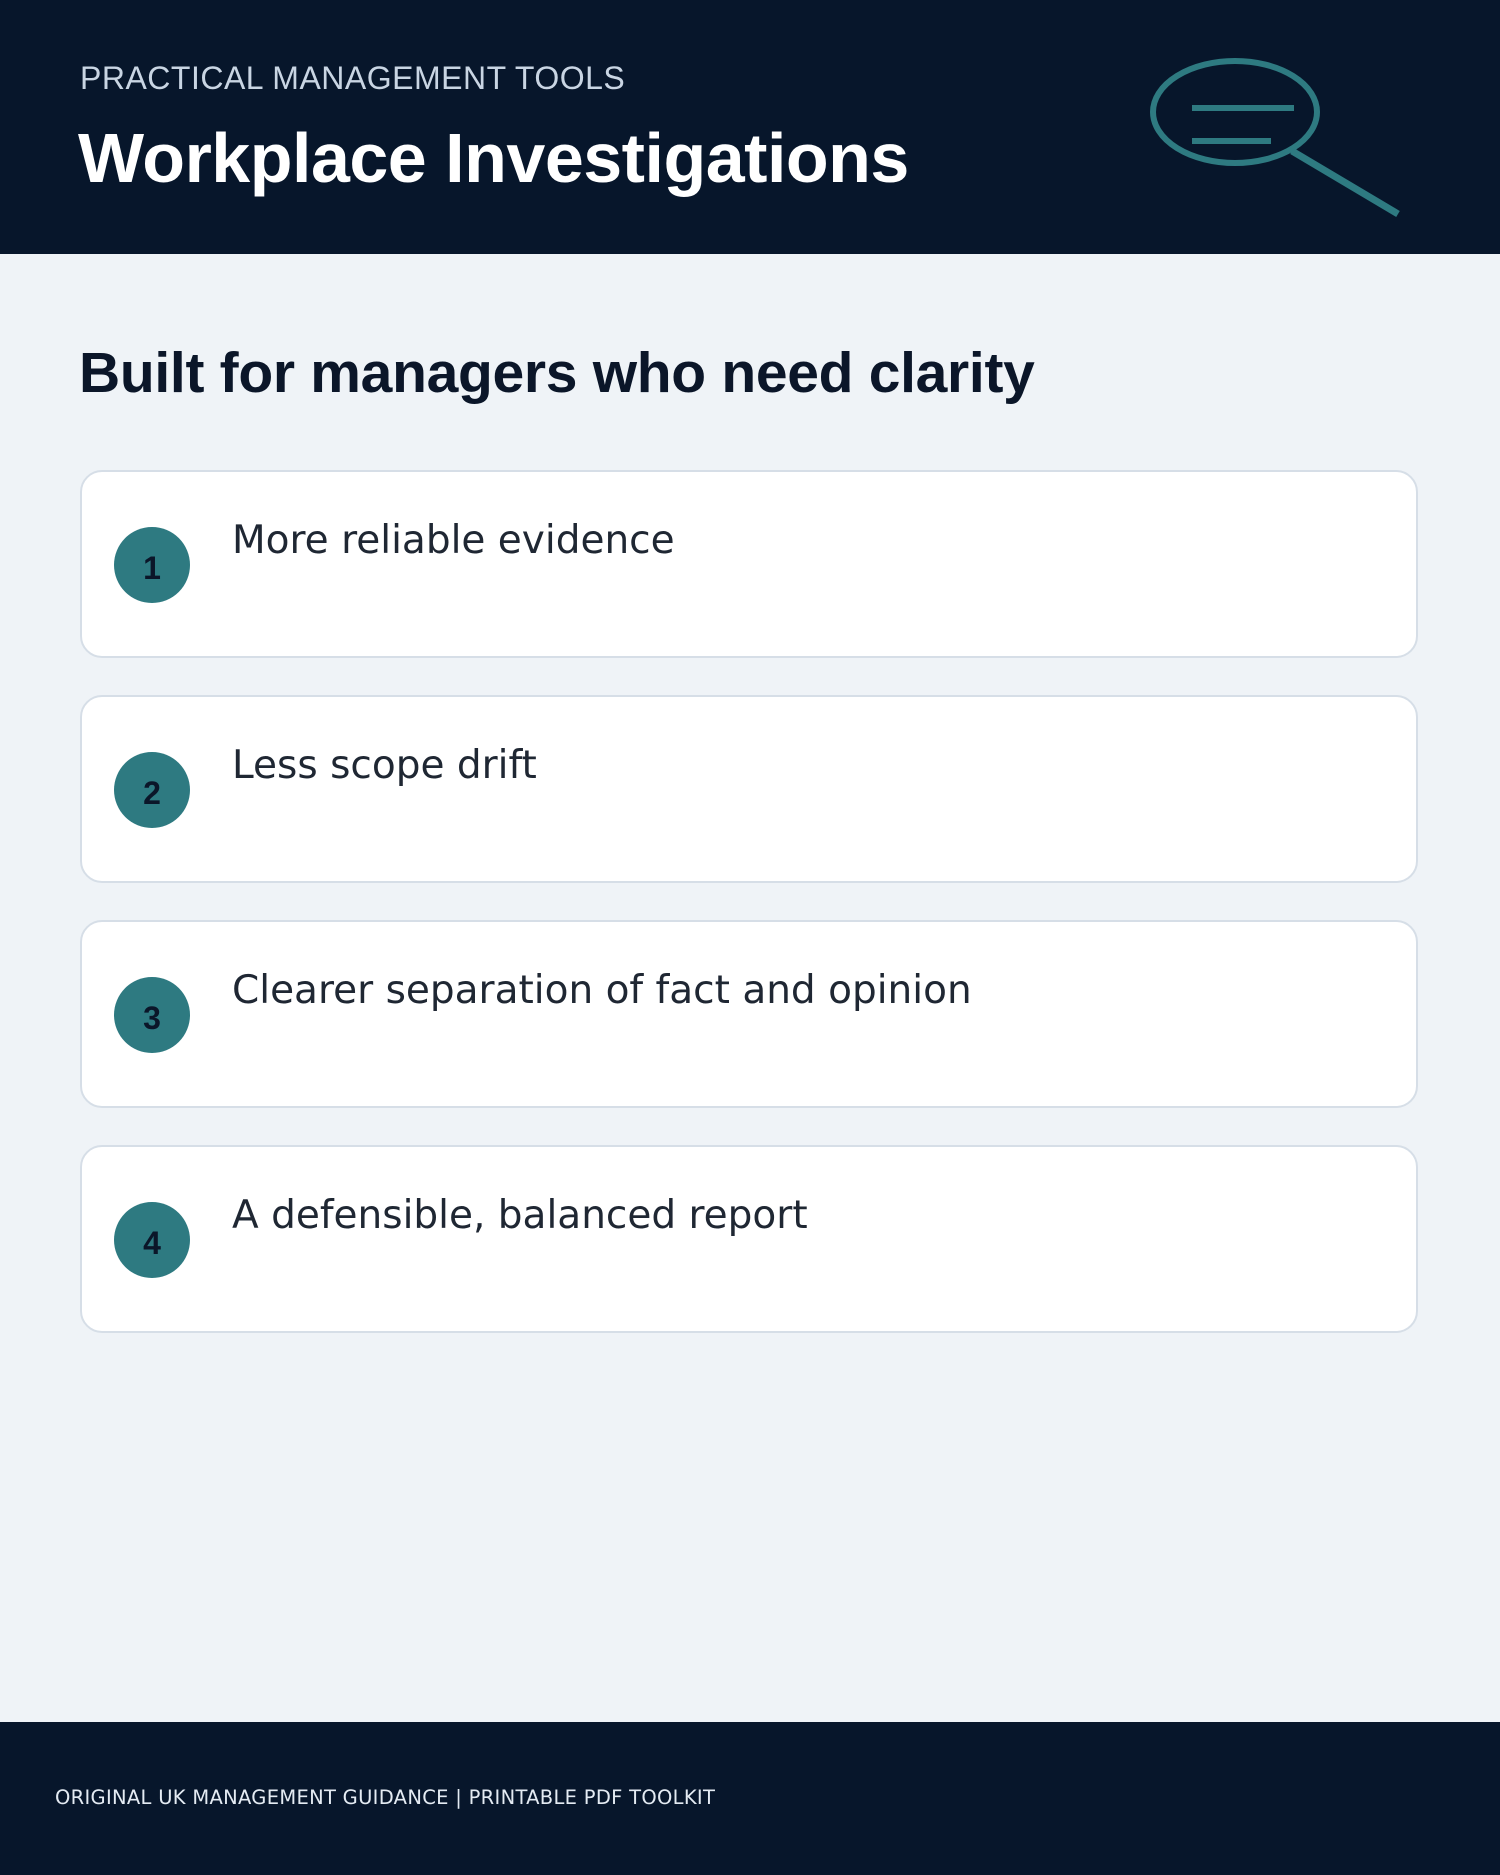 This screenshot has width=1500, height=1875. I want to click on number-badge: 3, so click(152, 1015).